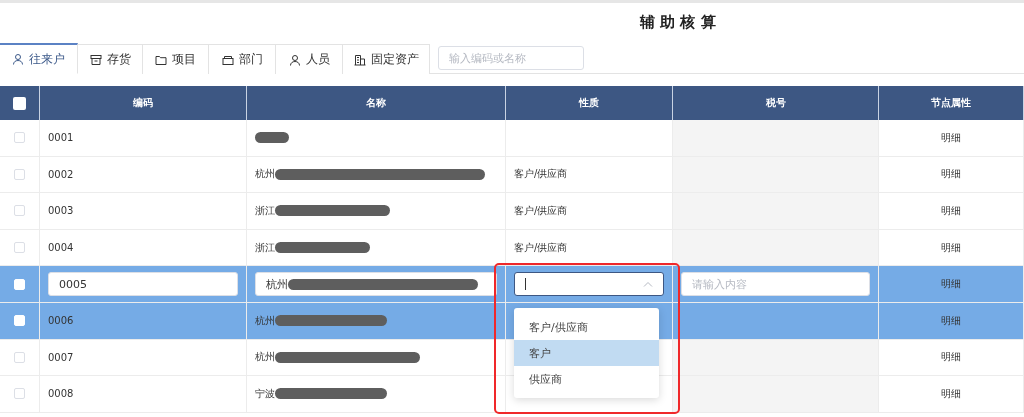  Describe the element at coordinates (39, 58) in the screenshot. I see `tab: 往来户` at that location.